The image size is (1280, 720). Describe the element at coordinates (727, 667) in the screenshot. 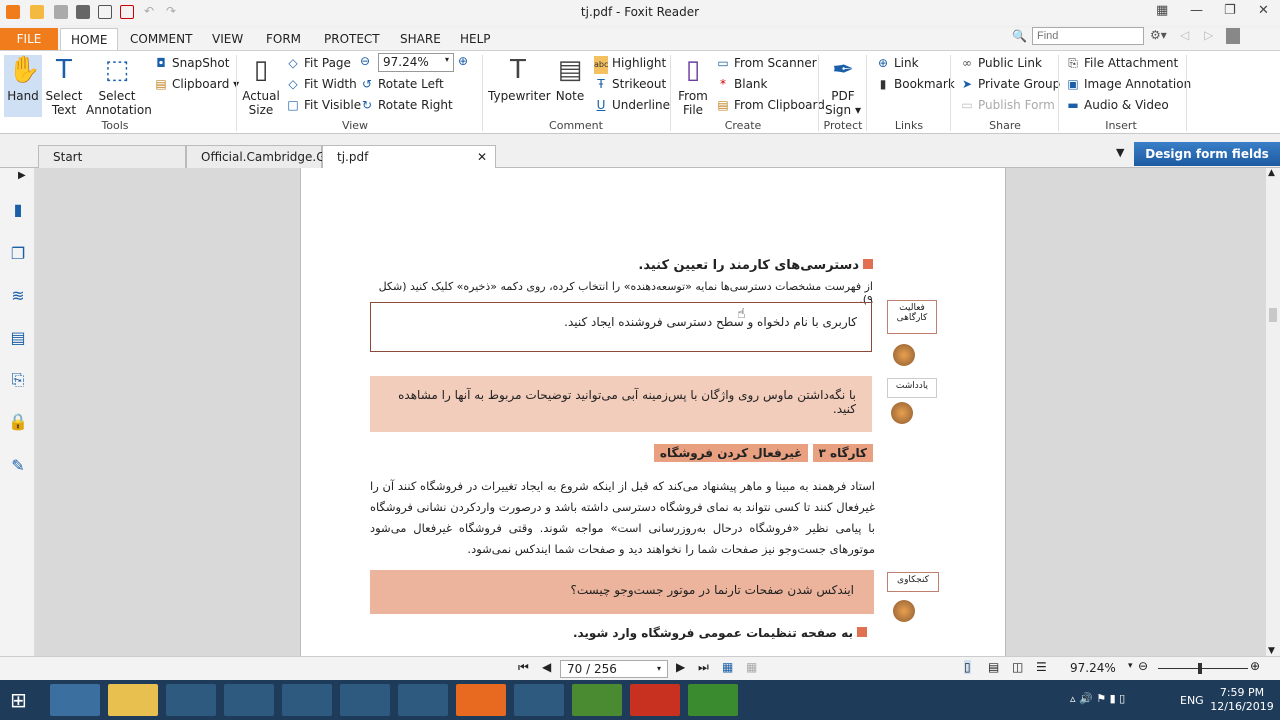

I see `previous-view-icon: ▦` at that location.